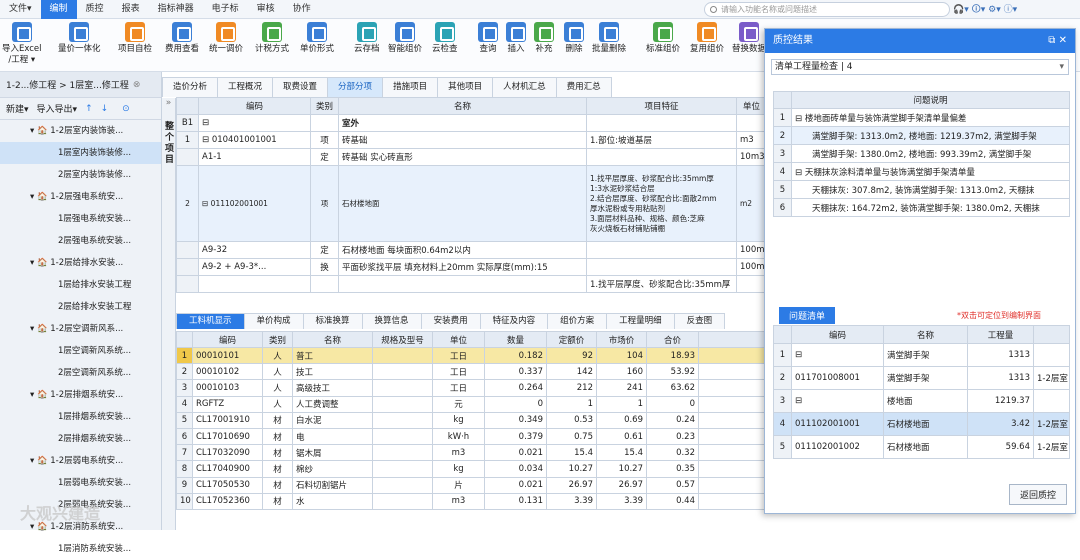 This screenshot has height=560, width=1080. What do you see at coordinates (471, 284) in the screenshot?
I see `table-row: 1.找平层厚度、砂浆配合比:35mm厚` at bounding box center [471, 284].